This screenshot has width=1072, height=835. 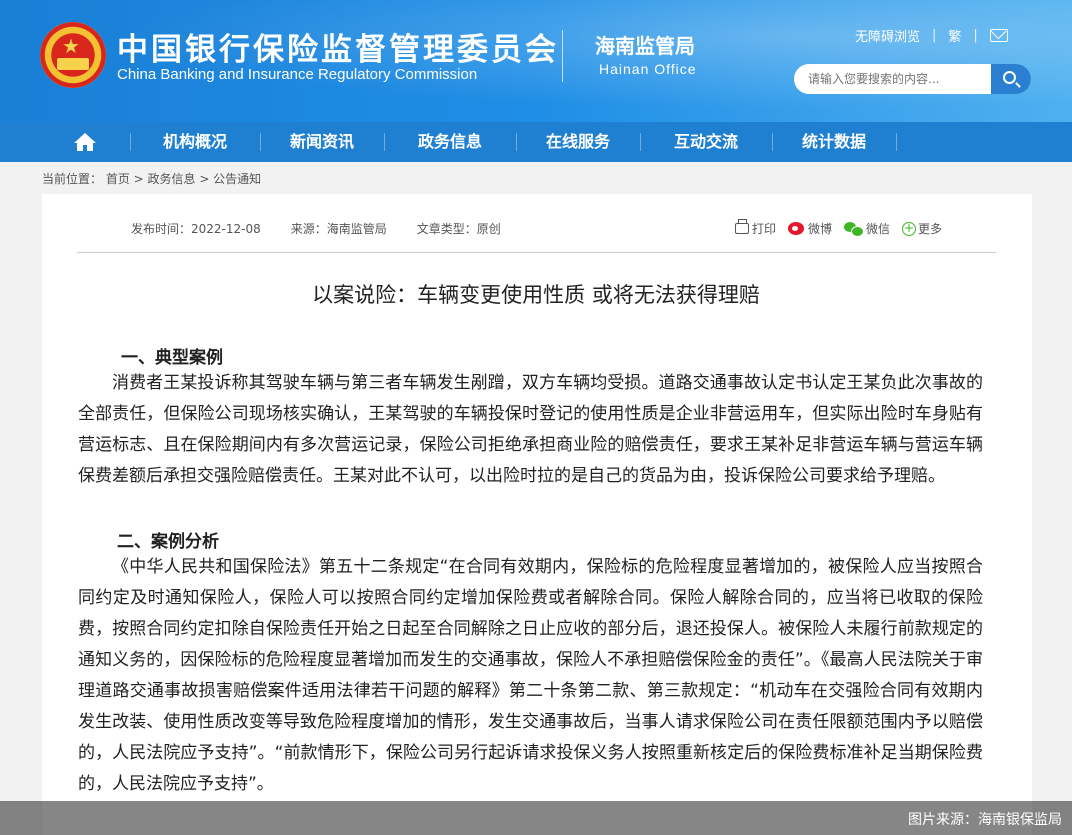 I want to click on accessibility-link: 无障碍浏览, so click(x=887, y=35).